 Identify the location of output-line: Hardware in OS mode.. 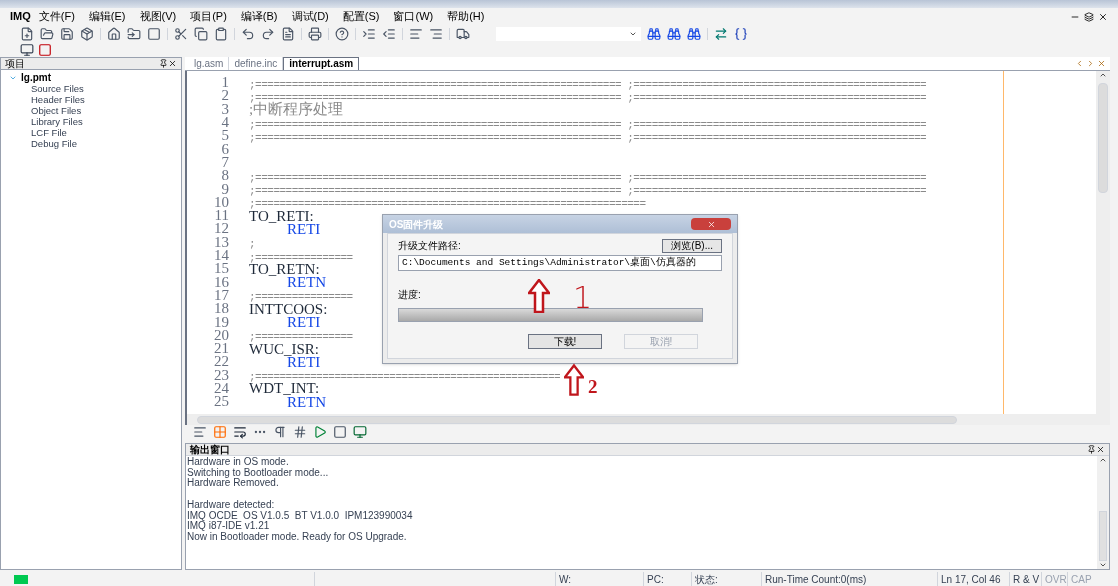
(238, 462).